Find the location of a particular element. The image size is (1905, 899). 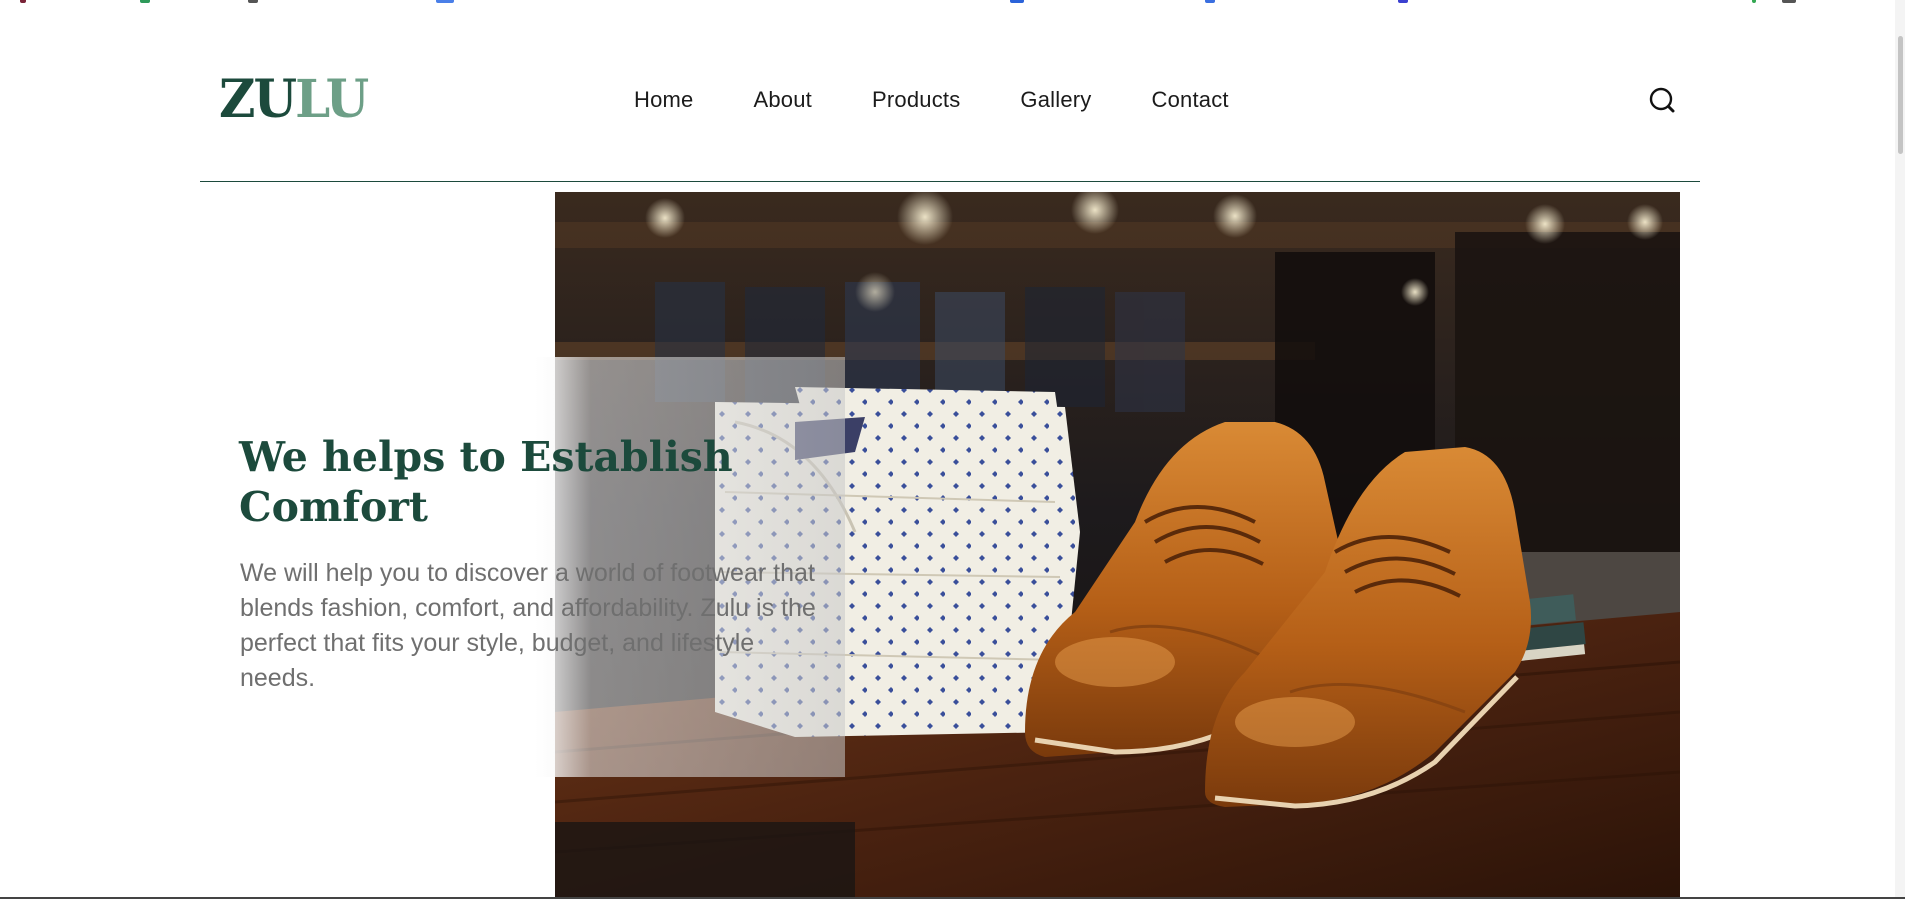

hero-title: We helps to Establish Comfort is located at coordinates (486, 482).